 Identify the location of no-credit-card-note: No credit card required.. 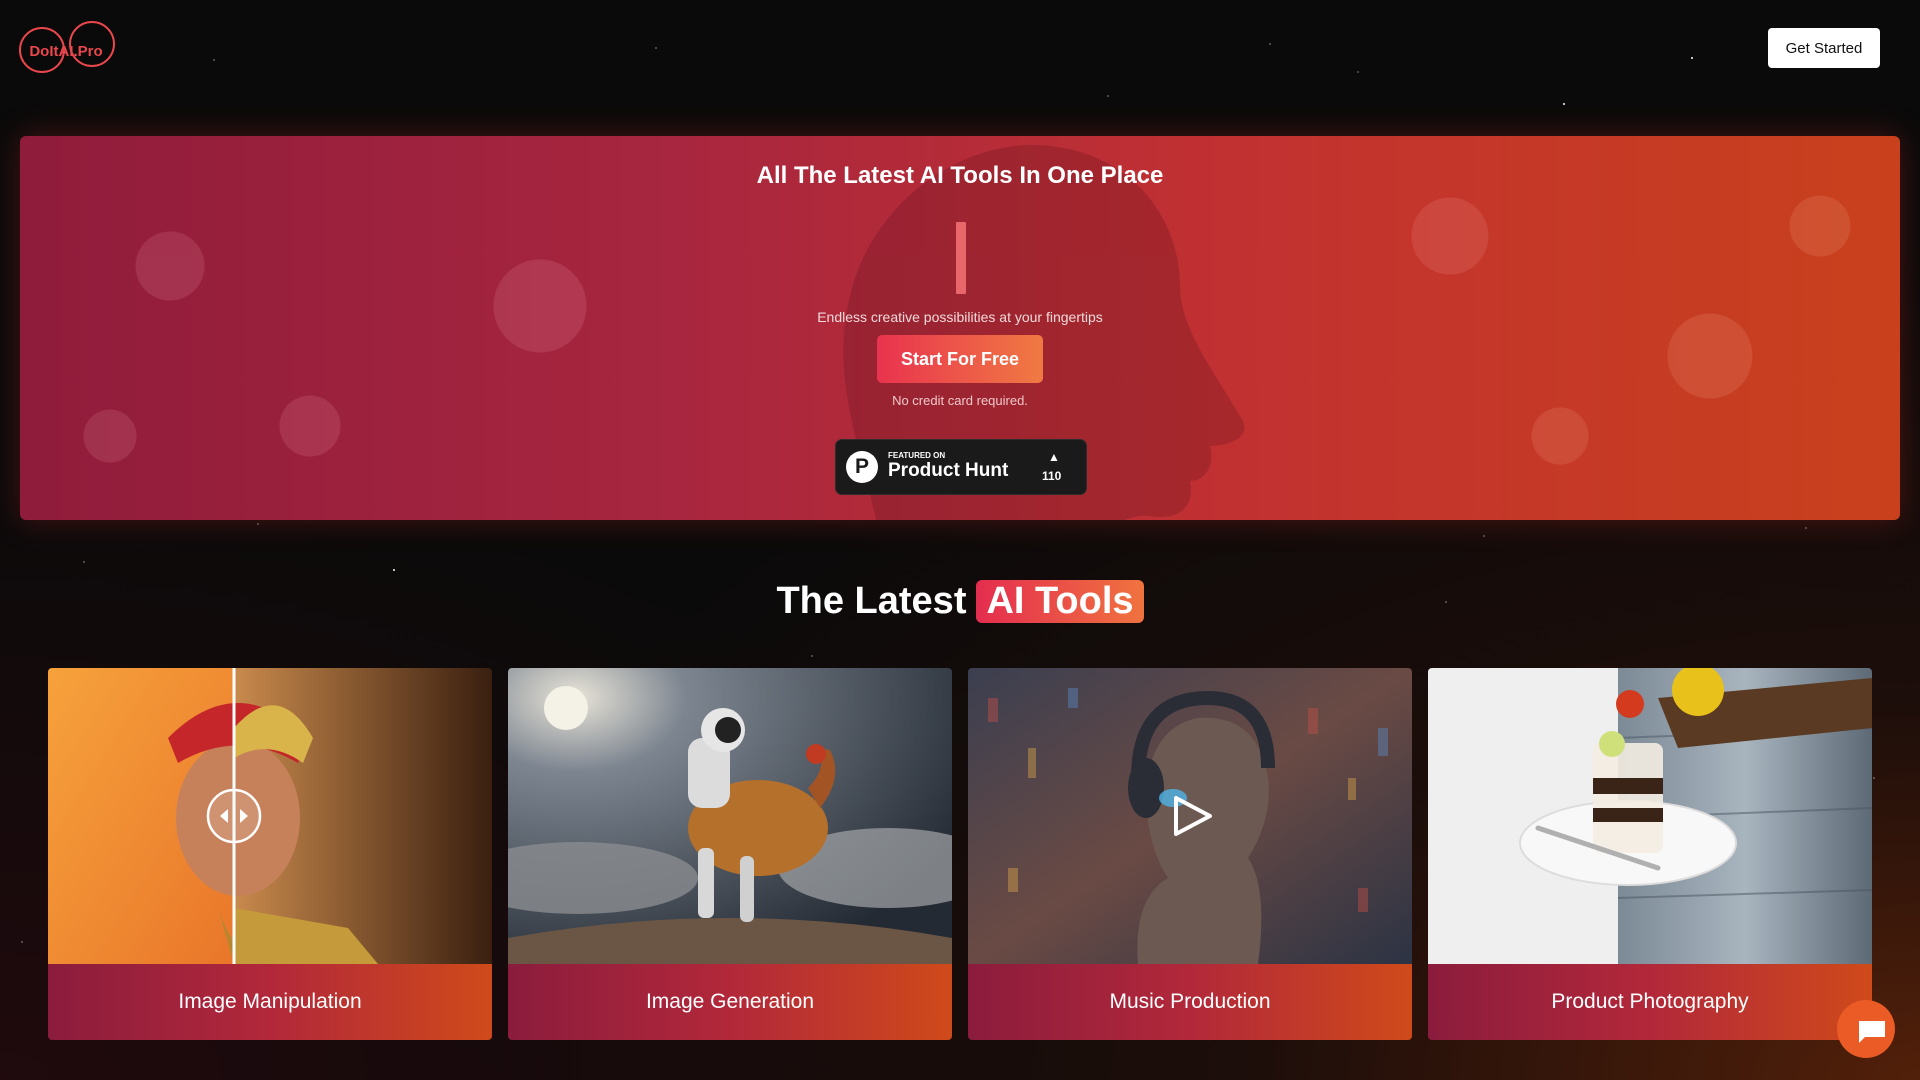
(960, 400).